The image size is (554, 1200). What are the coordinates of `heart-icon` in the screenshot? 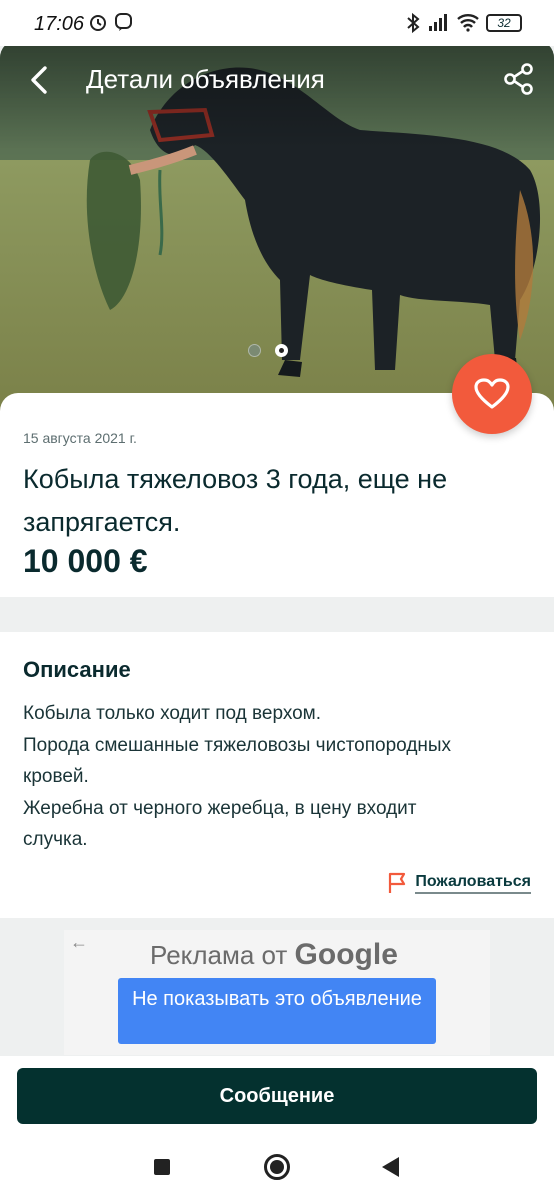 It's located at (492, 393).